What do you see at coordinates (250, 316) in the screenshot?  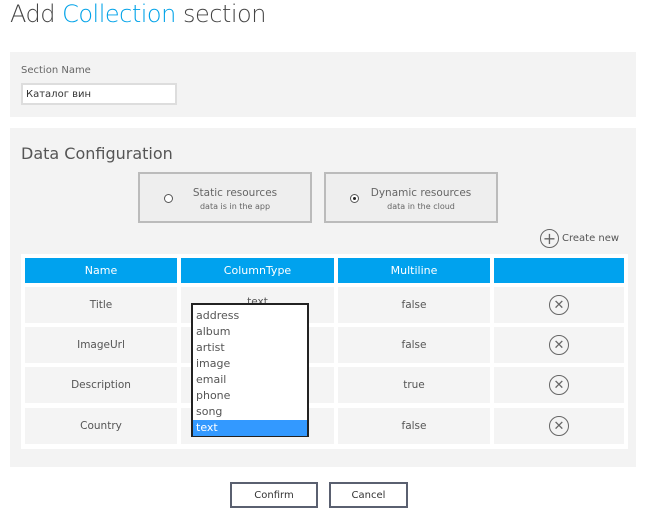 I see `dropdown-option: address` at bounding box center [250, 316].